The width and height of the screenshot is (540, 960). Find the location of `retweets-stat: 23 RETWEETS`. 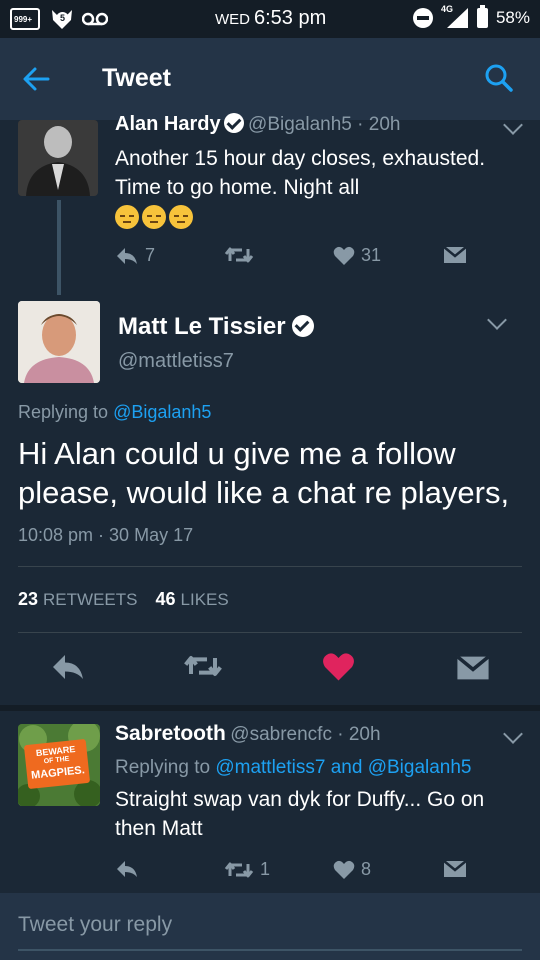

retweets-stat: 23 RETWEETS is located at coordinates (77, 599).